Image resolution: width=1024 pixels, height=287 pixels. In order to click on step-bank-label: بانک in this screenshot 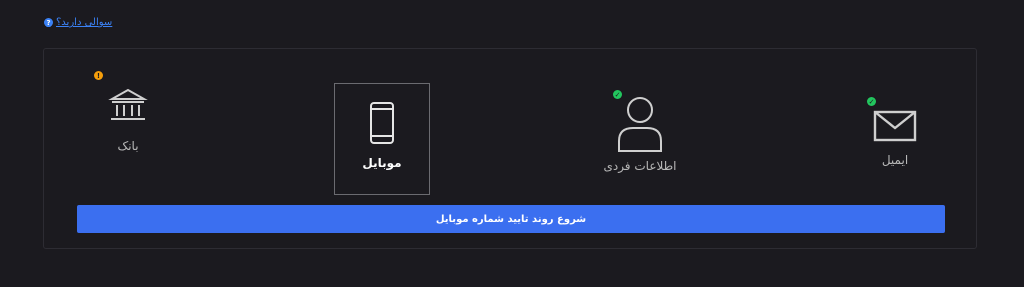, I will do `click(128, 146)`.